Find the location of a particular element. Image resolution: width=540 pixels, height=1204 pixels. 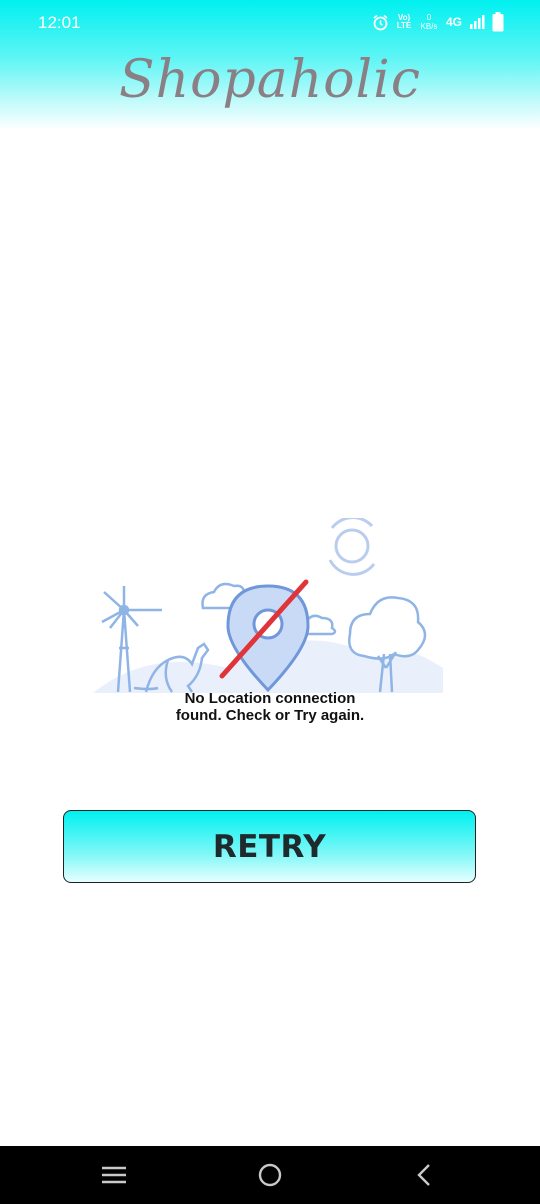

volte-icon: Vo) LTE is located at coordinates (404, 22).